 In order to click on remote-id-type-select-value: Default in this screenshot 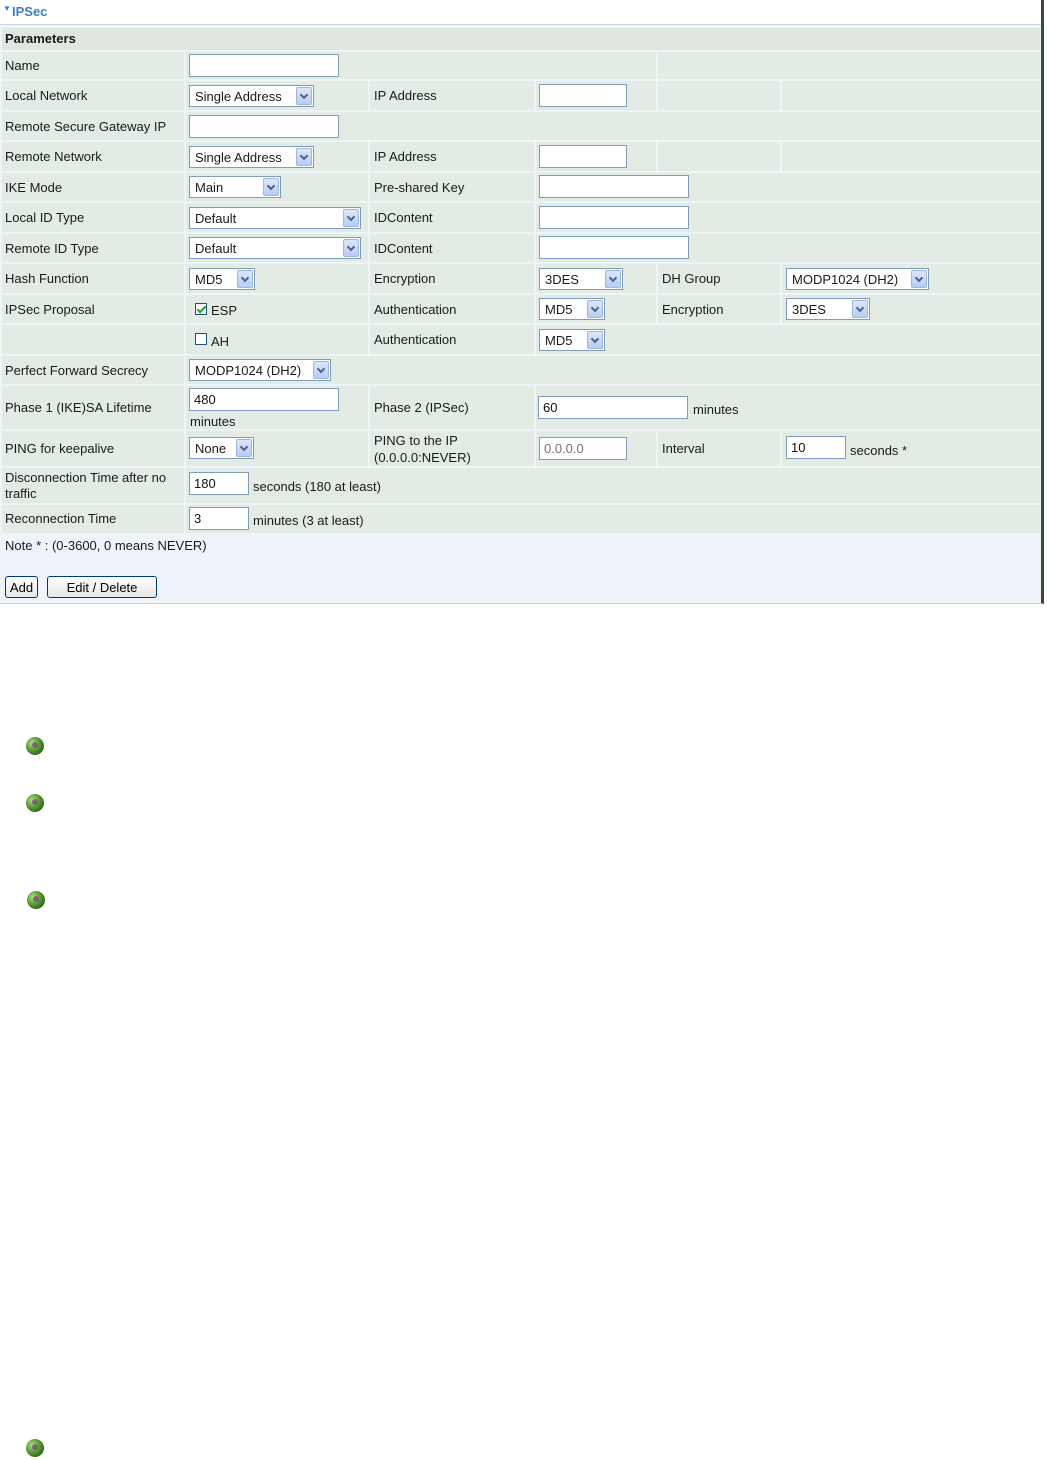, I will do `click(216, 248)`.